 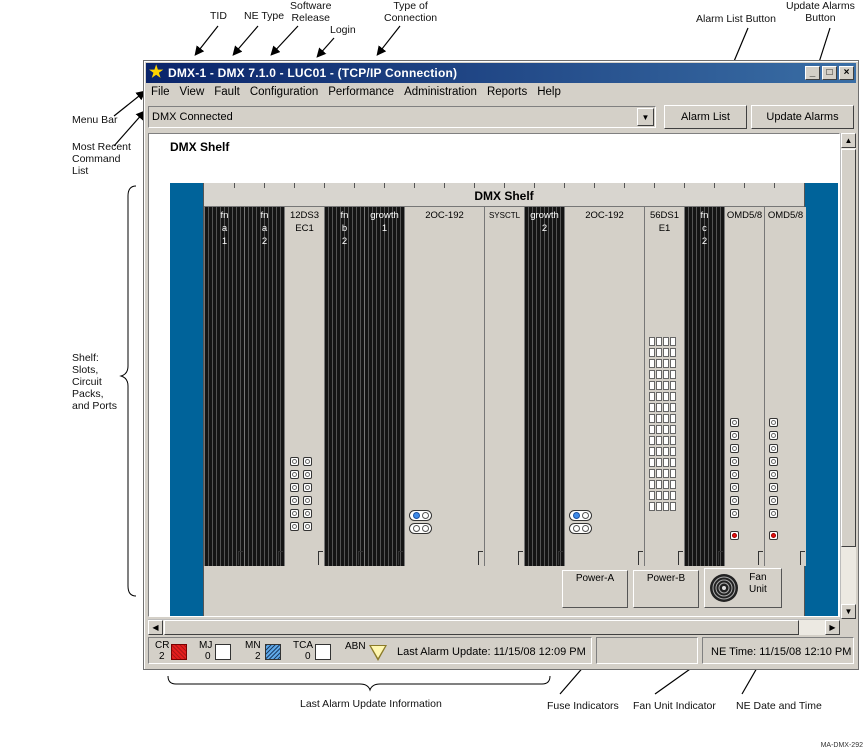 I want to click on slot-fn-a1: fn a 1, so click(x=224, y=386).